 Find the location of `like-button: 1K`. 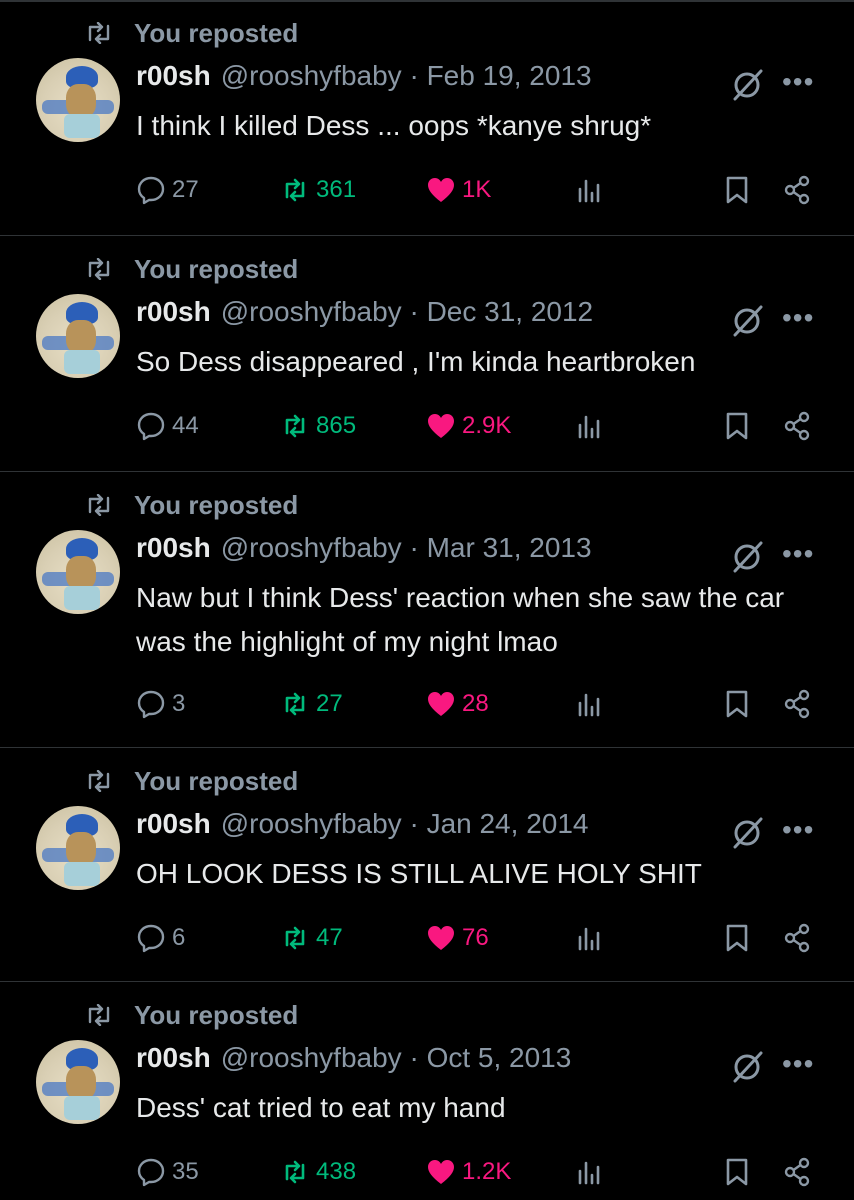

like-button: 1K is located at coordinates (458, 190).